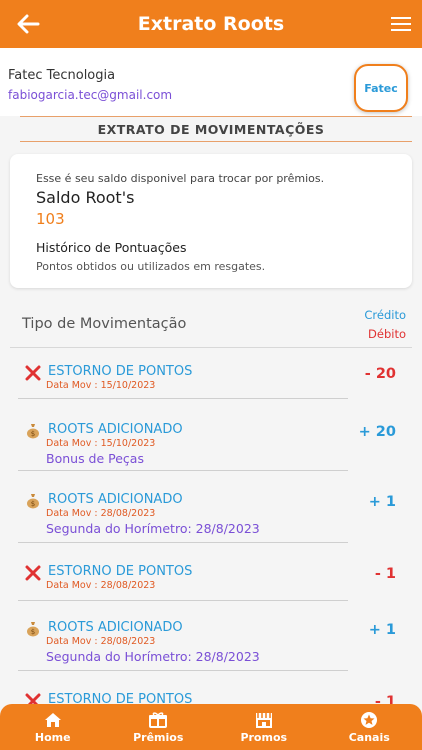 The image size is (422, 750). What do you see at coordinates (111, 247) in the screenshot?
I see `history-title: Histórico de Pontuações` at bounding box center [111, 247].